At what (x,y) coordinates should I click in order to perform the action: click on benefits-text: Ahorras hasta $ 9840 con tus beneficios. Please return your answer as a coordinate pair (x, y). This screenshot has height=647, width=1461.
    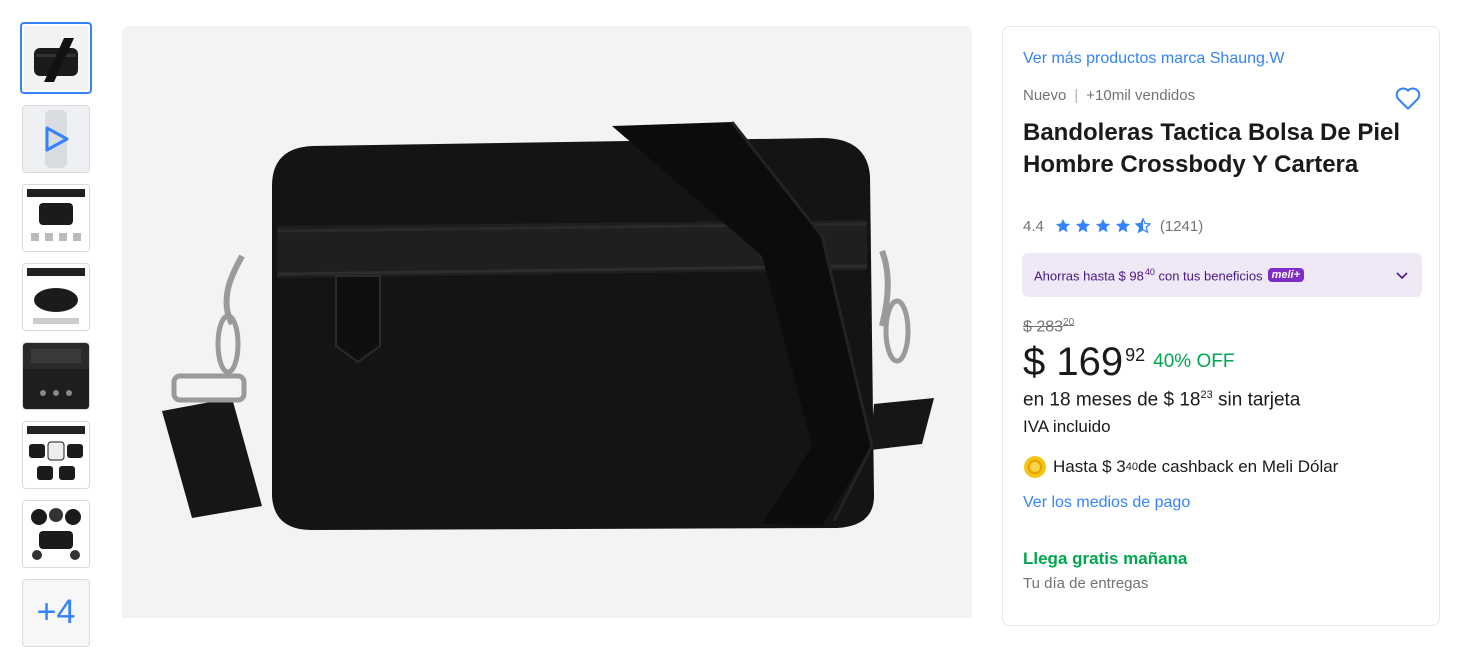
    Looking at the image, I should click on (1148, 275).